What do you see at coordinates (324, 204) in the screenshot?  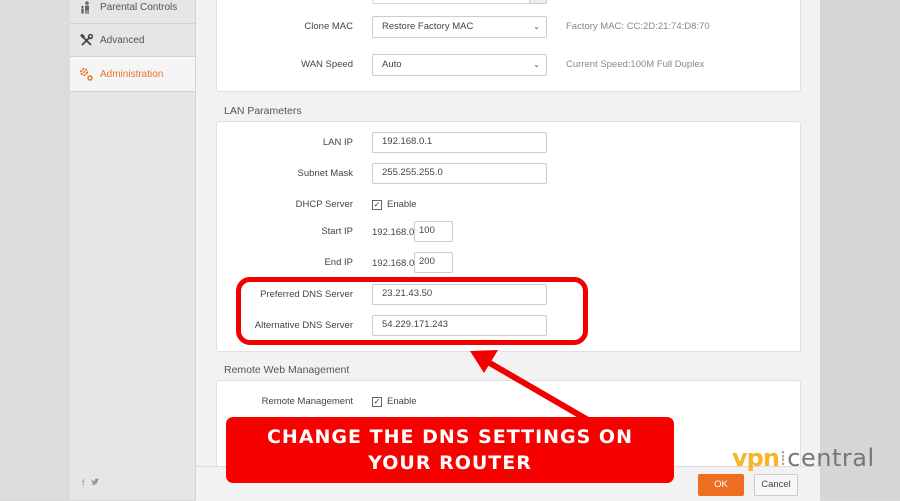 I see `dhcp-server-label: DHCP Server` at bounding box center [324, 204].